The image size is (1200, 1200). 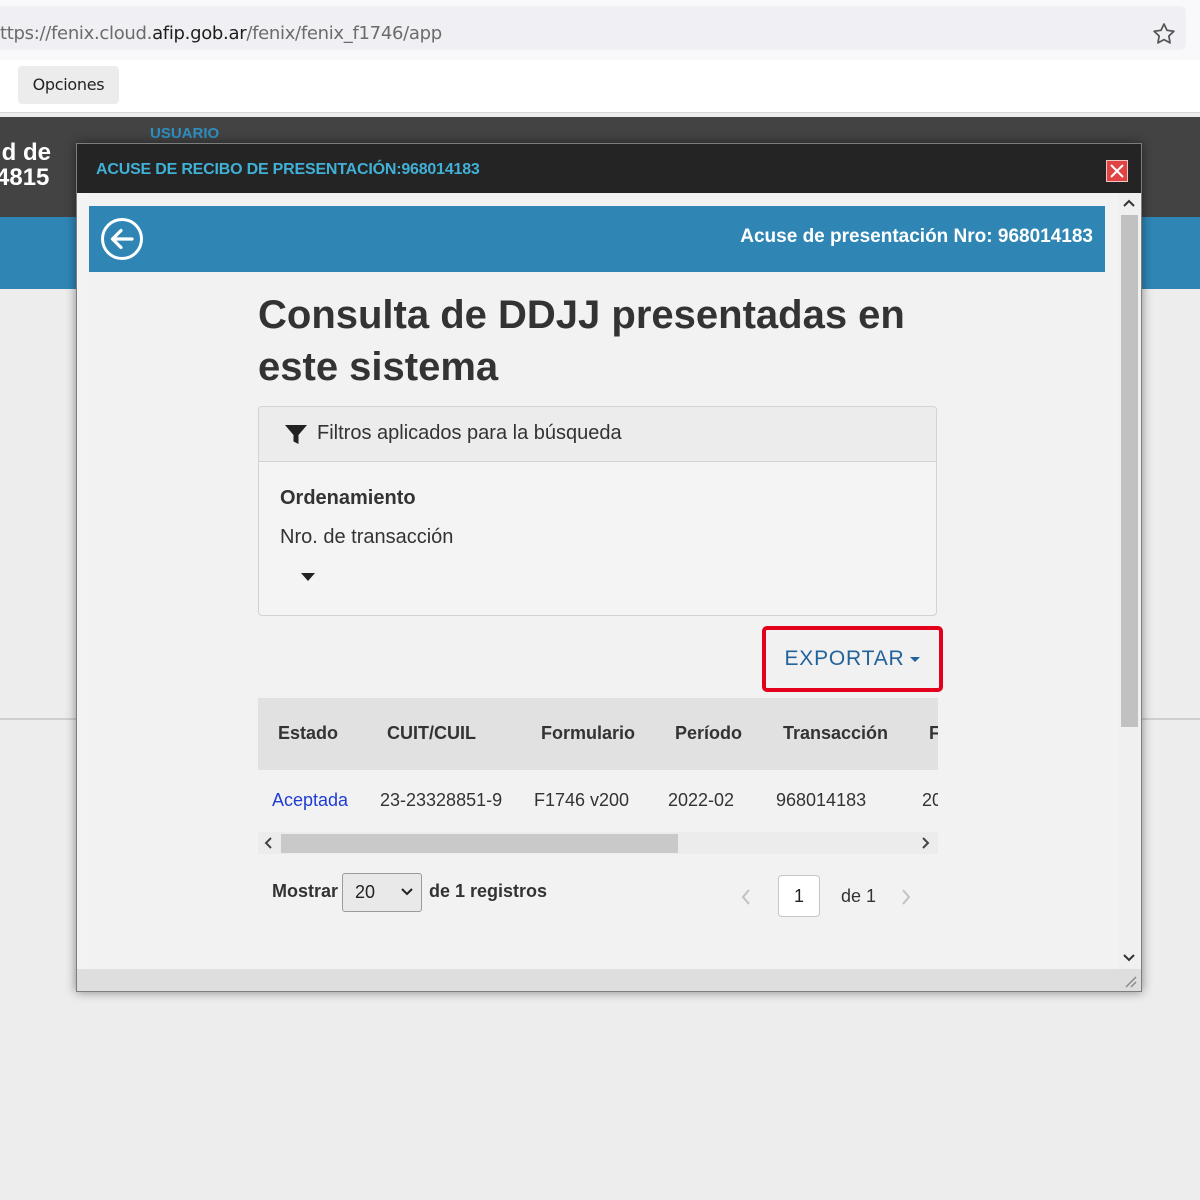 What do you see at coordinates (185, 133) in the screenshot?
I see `user-label: USUARIO` at bounding box center [185, 133].